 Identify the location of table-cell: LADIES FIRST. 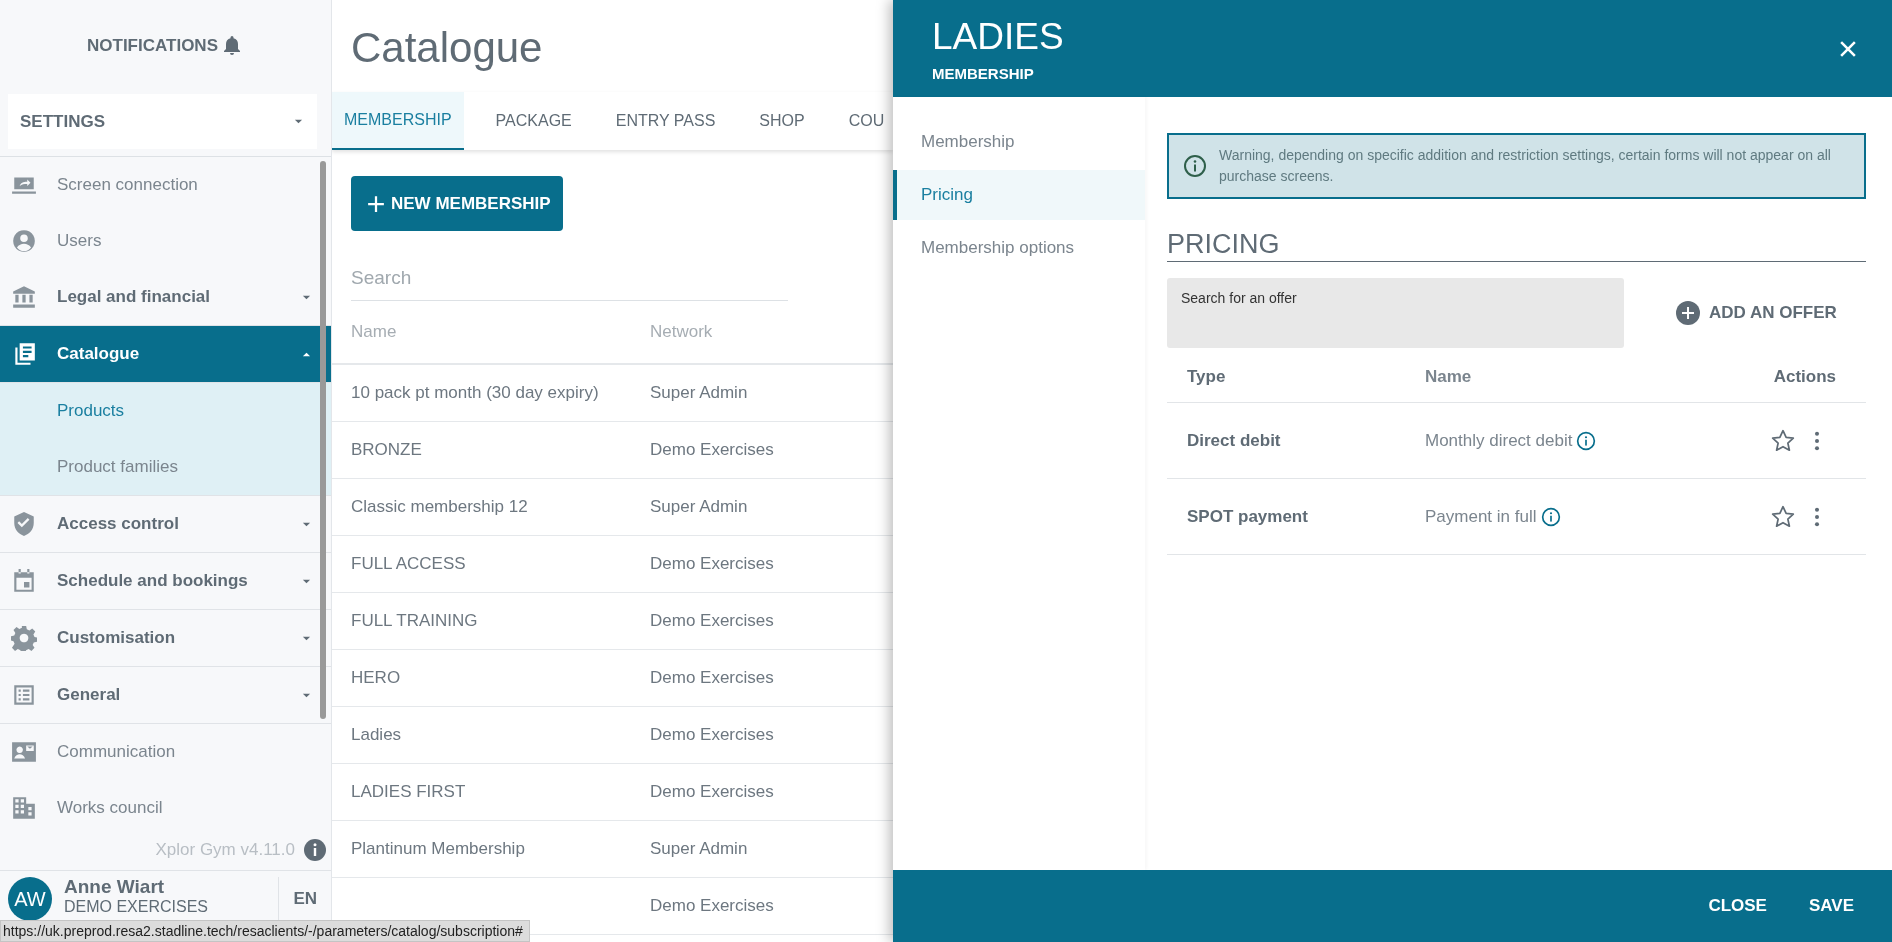
(408, 791).